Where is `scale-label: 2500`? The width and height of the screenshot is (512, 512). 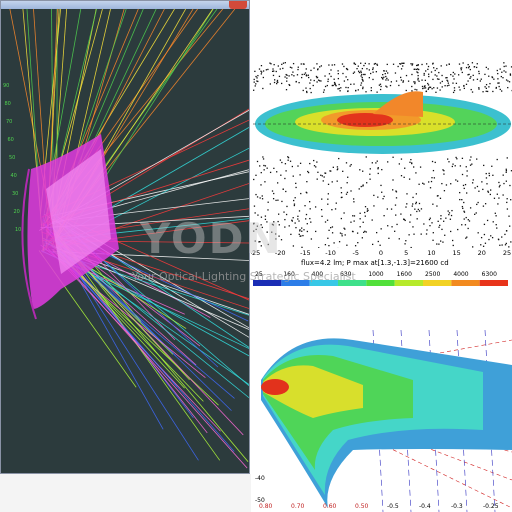
scale-label: 2500 is located at coordinates (432, 274).